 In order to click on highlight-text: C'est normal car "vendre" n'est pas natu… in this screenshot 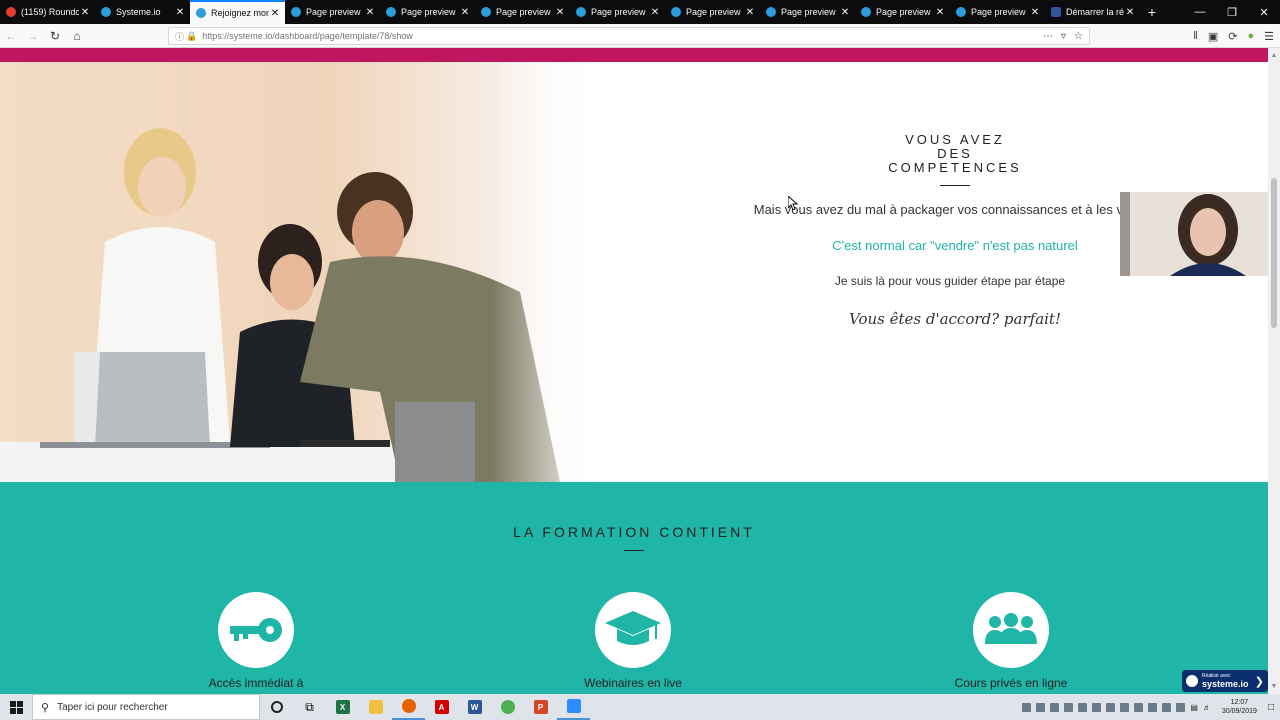, I will do `click(955, 245)`.